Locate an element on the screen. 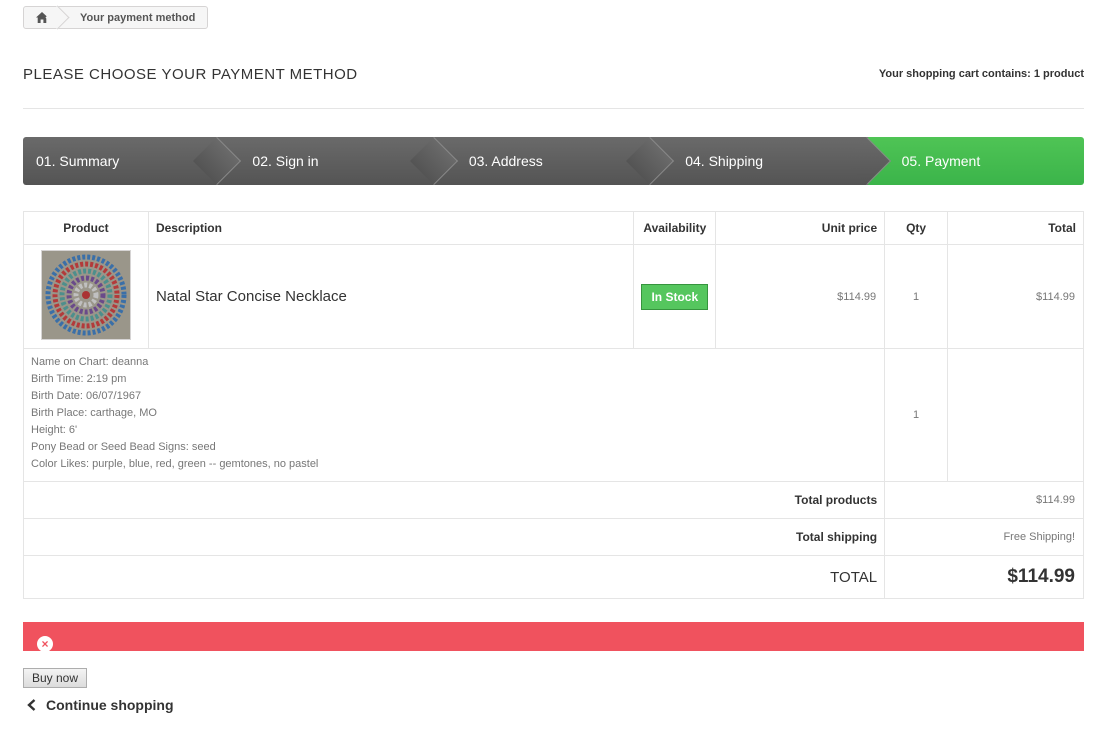 The width and height of the screenshot is (1100, 730). column-header-total: Total is located at coordinates (1015, 228).